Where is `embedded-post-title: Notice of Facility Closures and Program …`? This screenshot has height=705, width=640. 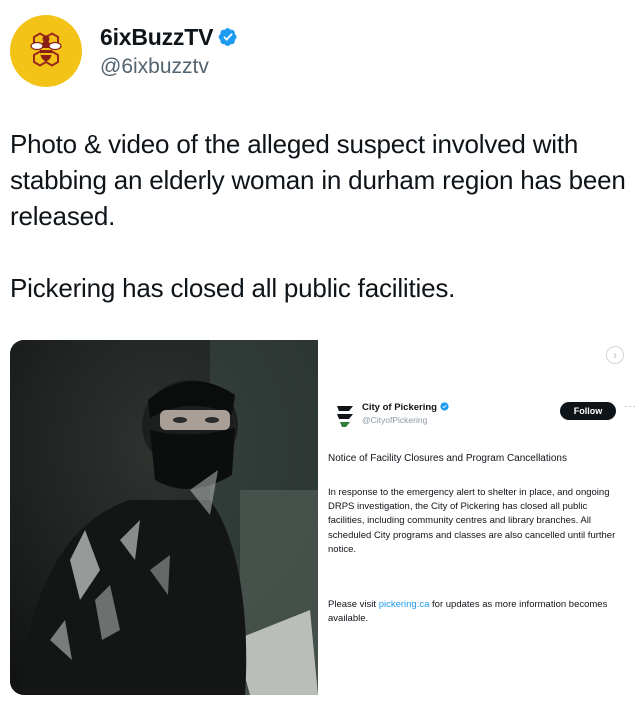
embedded-post-title: Notice of Facility Closures and Program … is located at coordinates (447, 458).